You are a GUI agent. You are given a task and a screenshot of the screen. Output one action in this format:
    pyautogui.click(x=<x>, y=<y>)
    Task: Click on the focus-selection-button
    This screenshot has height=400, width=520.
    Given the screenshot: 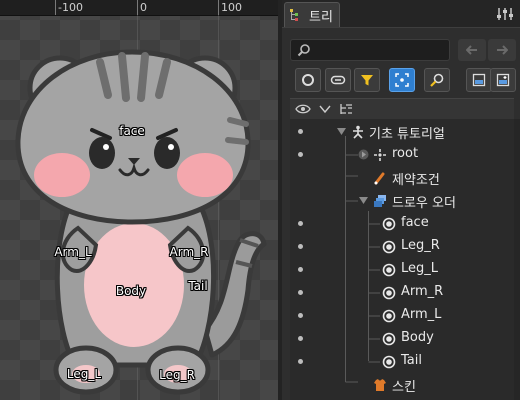 What is the action you would take?
    pyautogui.click(x=402, y=80)
    